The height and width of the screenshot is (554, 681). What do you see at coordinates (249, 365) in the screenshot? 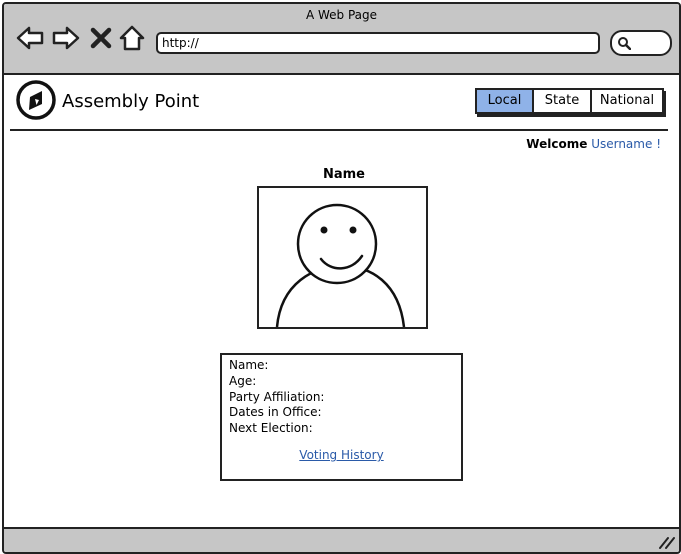
I see `field-name-label: Name:` at bounding box center [249, 365].